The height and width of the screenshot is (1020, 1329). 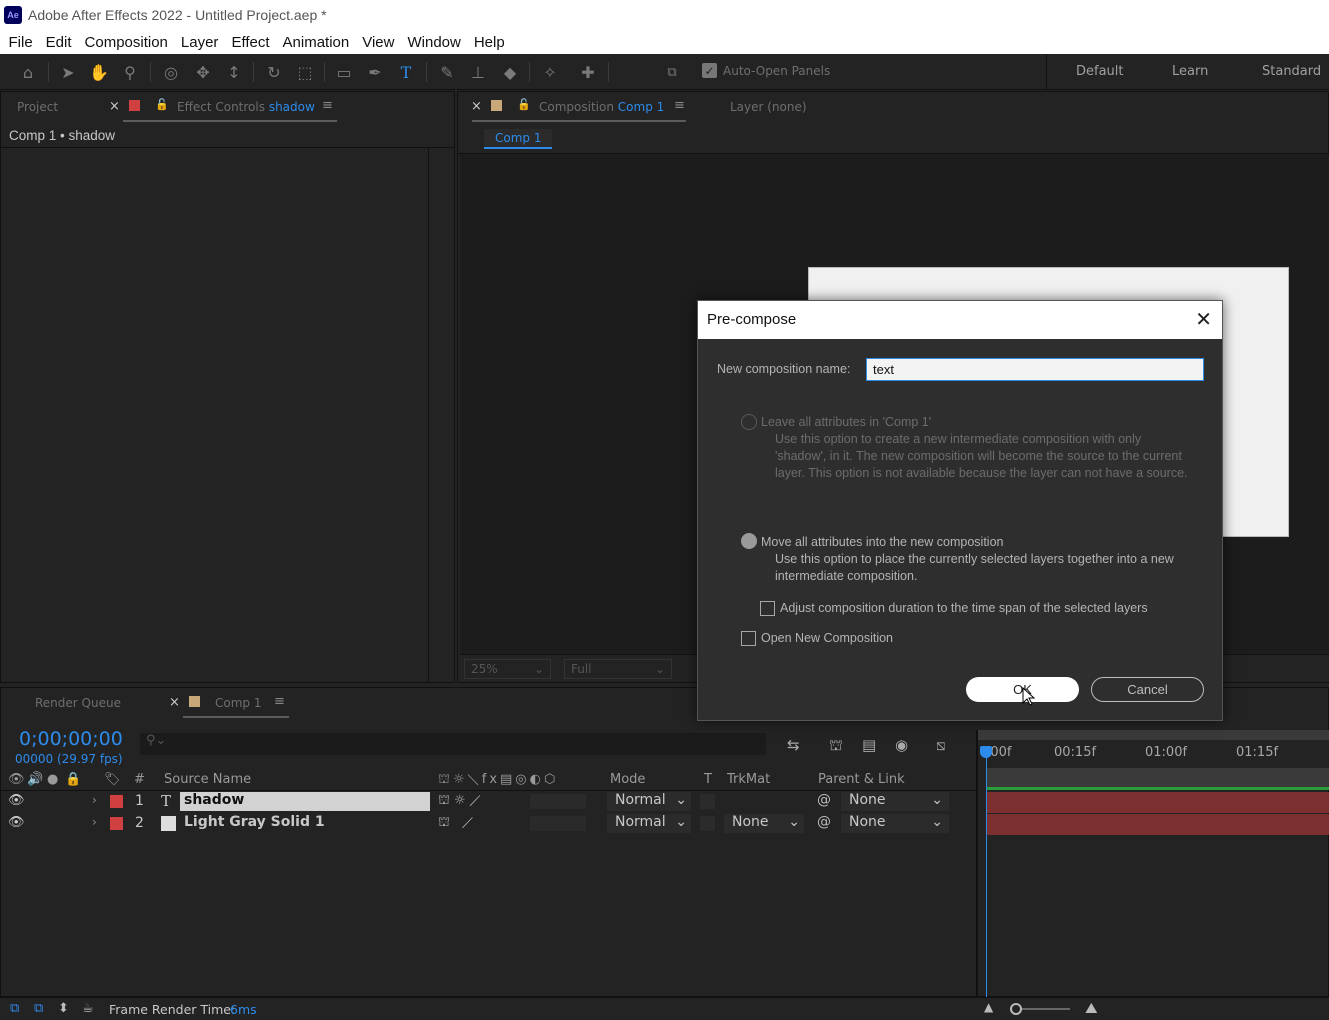 What do you see at coordinates (203, 72) in the screenshot?
I see `pan-camera-icon: ✥` at bounding box center [203, 72].